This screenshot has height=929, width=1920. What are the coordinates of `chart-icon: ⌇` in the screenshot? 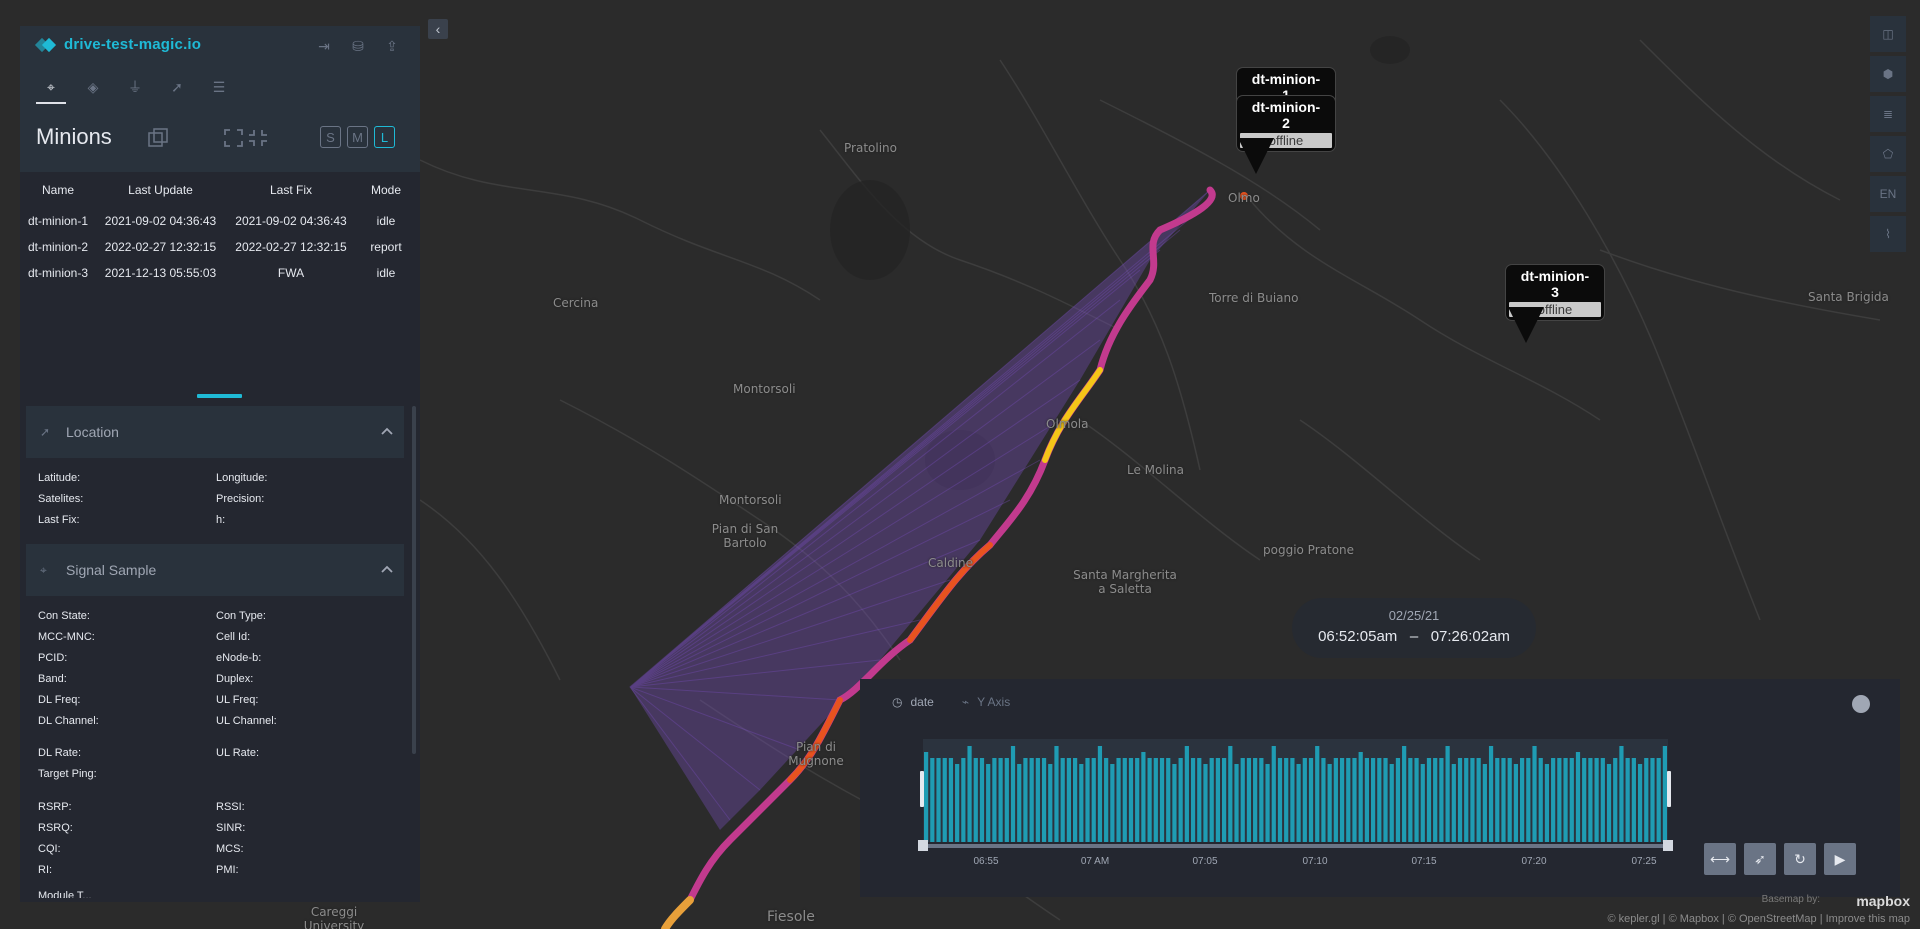 It's located at (1888, 234).